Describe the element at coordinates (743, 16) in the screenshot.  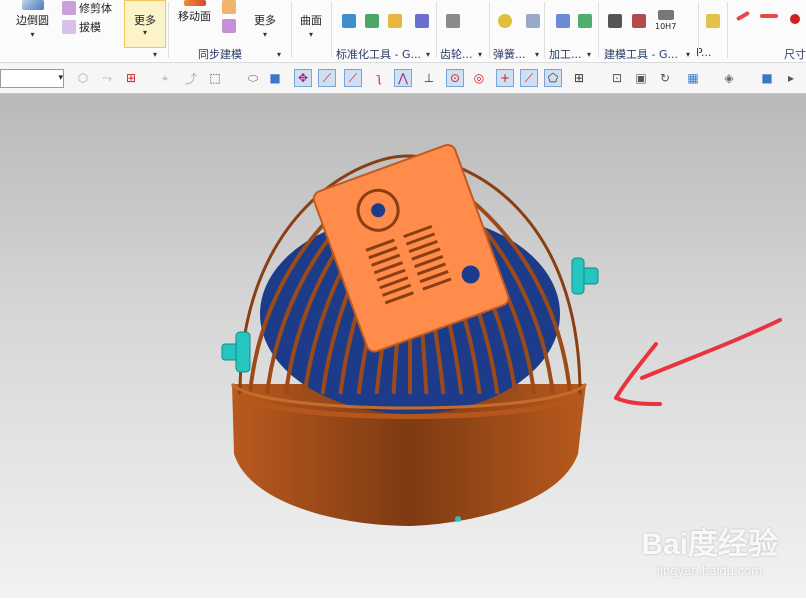
I see `linear-dim-icon` at that location.